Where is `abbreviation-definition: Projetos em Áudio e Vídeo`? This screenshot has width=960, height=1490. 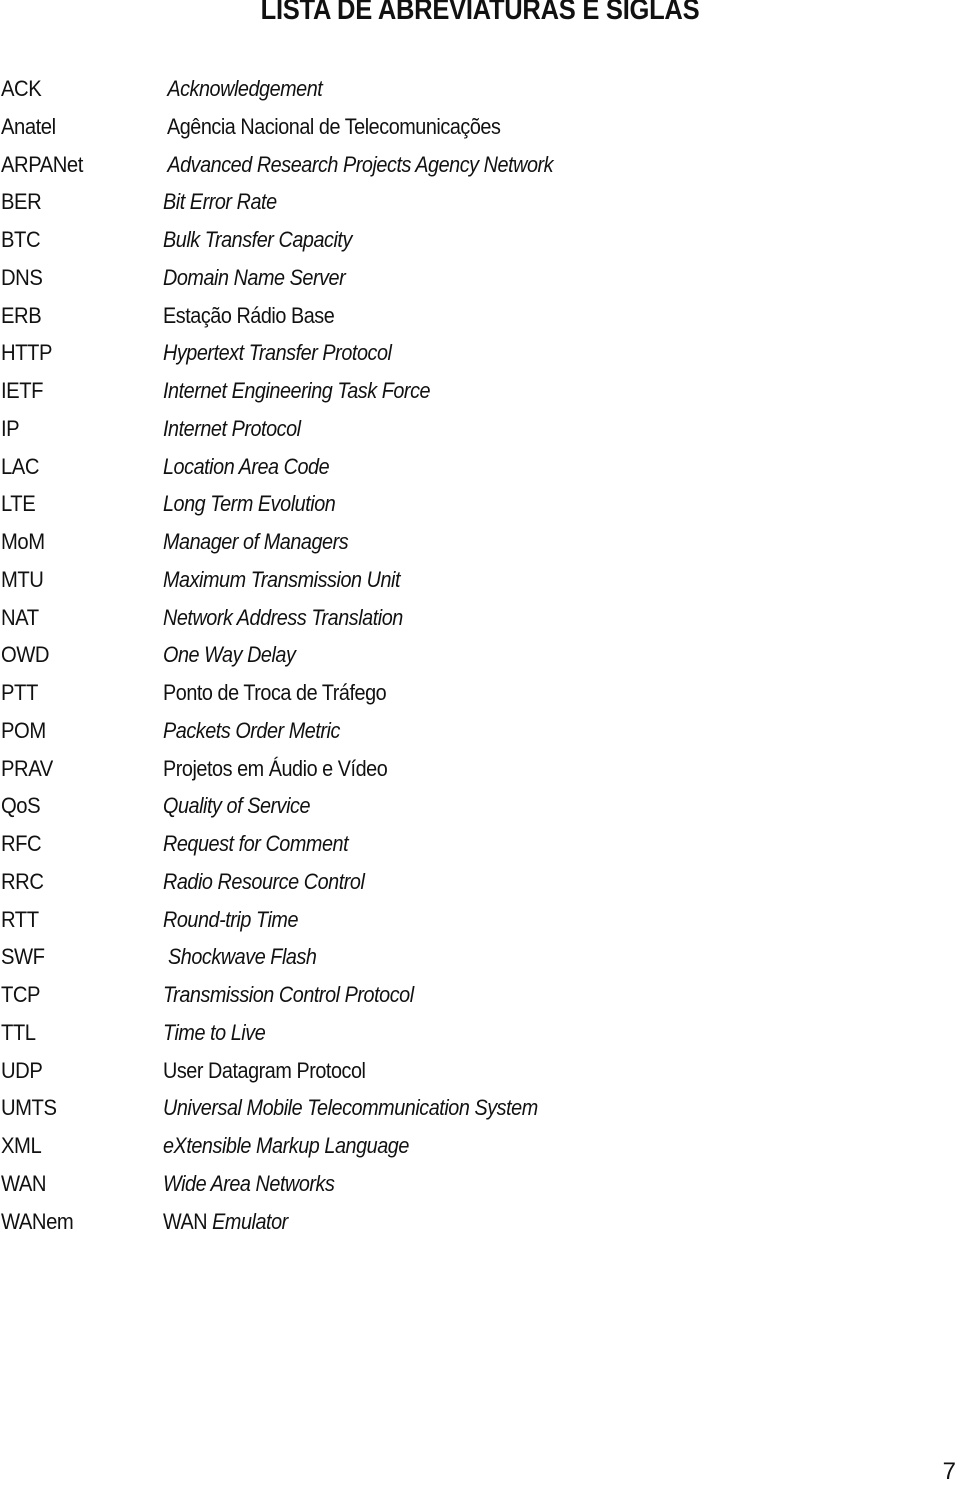
abbreviation-definition: Projetos em Áudio e Vídeo is located at coordinates (275, 769).